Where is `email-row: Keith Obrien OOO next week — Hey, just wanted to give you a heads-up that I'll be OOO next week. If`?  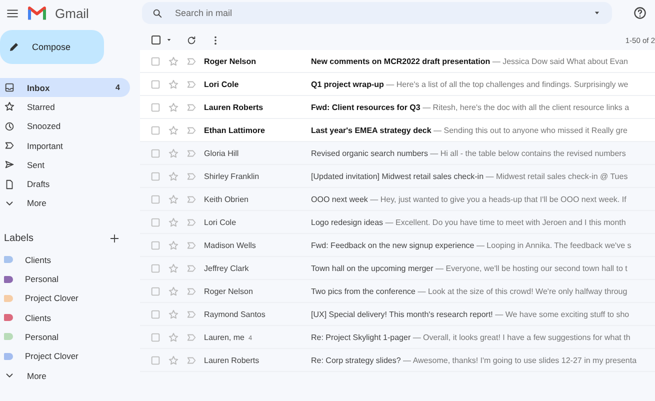 email-row: Keith Obrien OOO next week — Hey, just wanted to give you a heads-up that I'll be OOO next week. If is located at coordinates (397, 199).